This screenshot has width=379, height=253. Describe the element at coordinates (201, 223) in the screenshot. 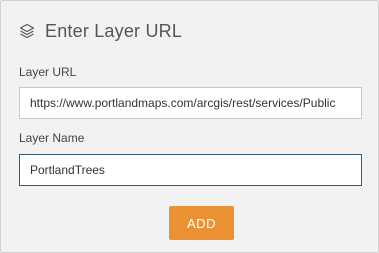

I see `add-button: ADD` at that location.